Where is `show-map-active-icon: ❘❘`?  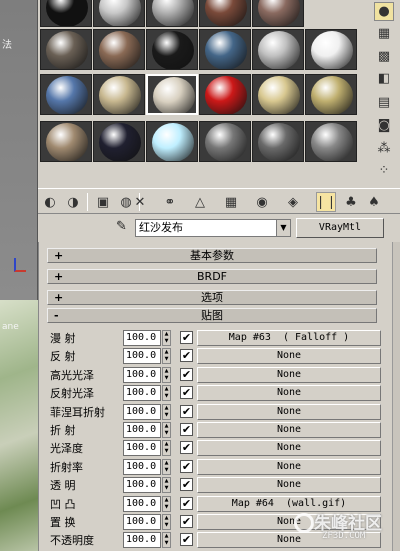 show-map-active-icon: ❘❘ is located at coordinates (326, 202).